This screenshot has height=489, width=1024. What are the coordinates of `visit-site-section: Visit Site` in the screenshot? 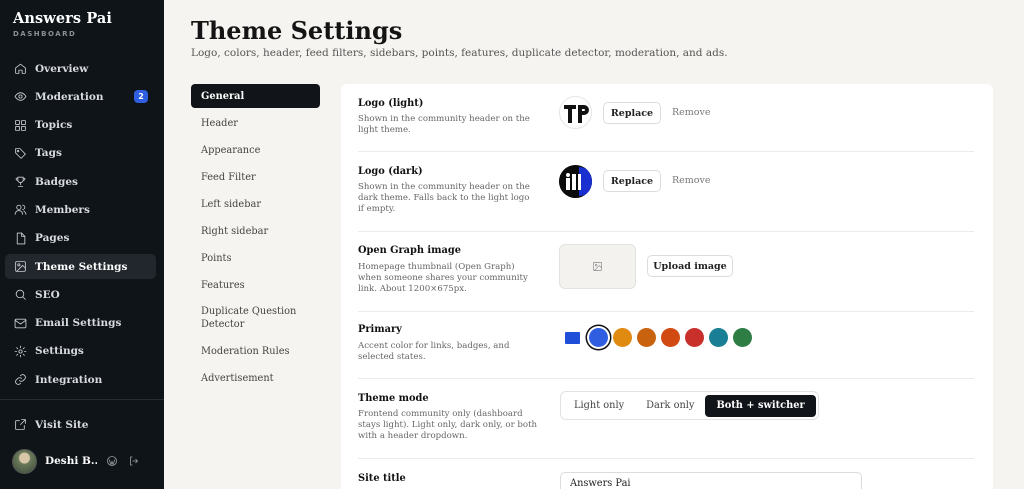 It's located at (80, 426).